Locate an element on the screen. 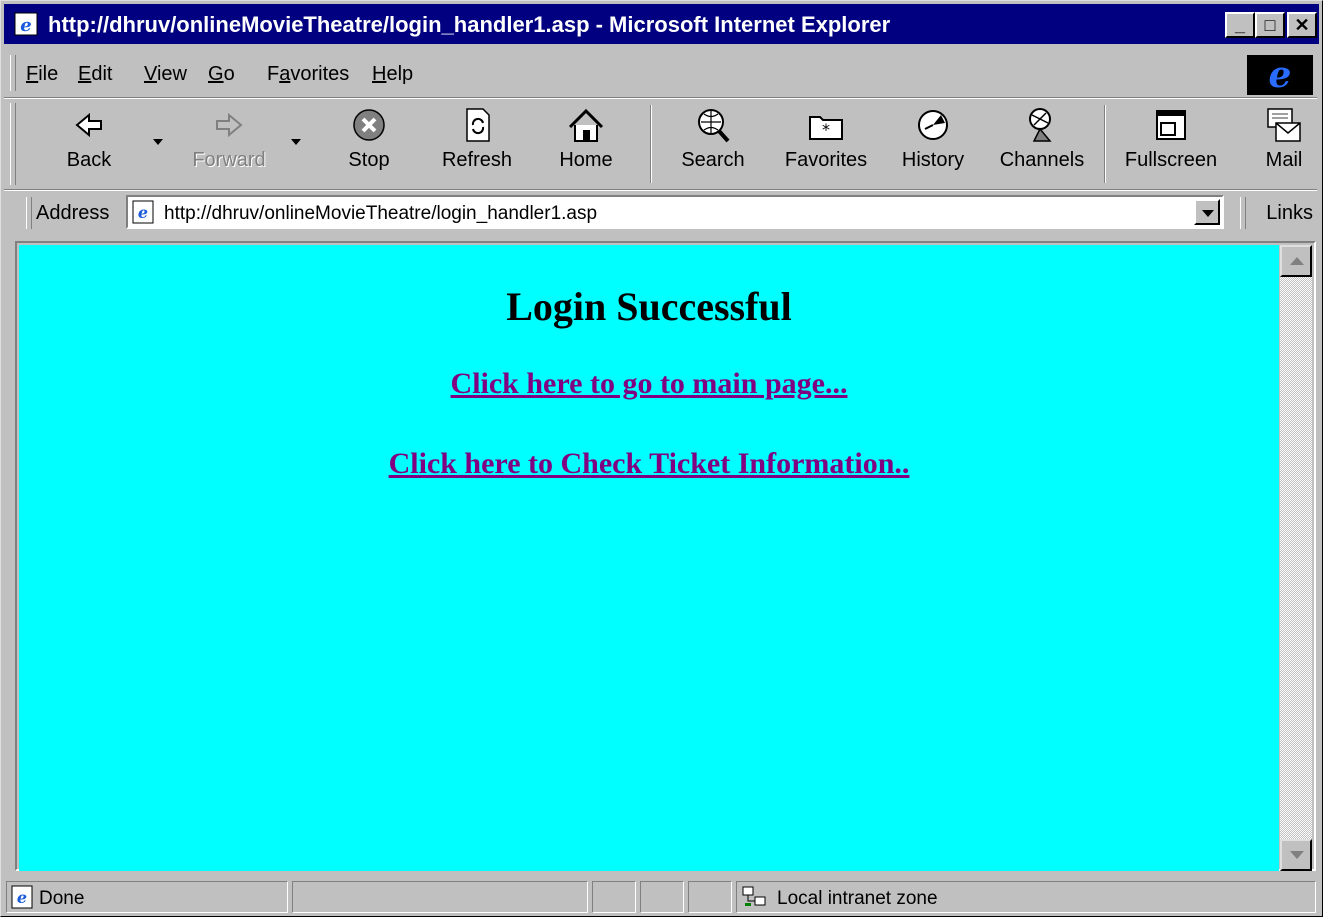 The width and height of the screenshot is (1323, 917). mail-label: Mail is located at coordinates (1284, 160).